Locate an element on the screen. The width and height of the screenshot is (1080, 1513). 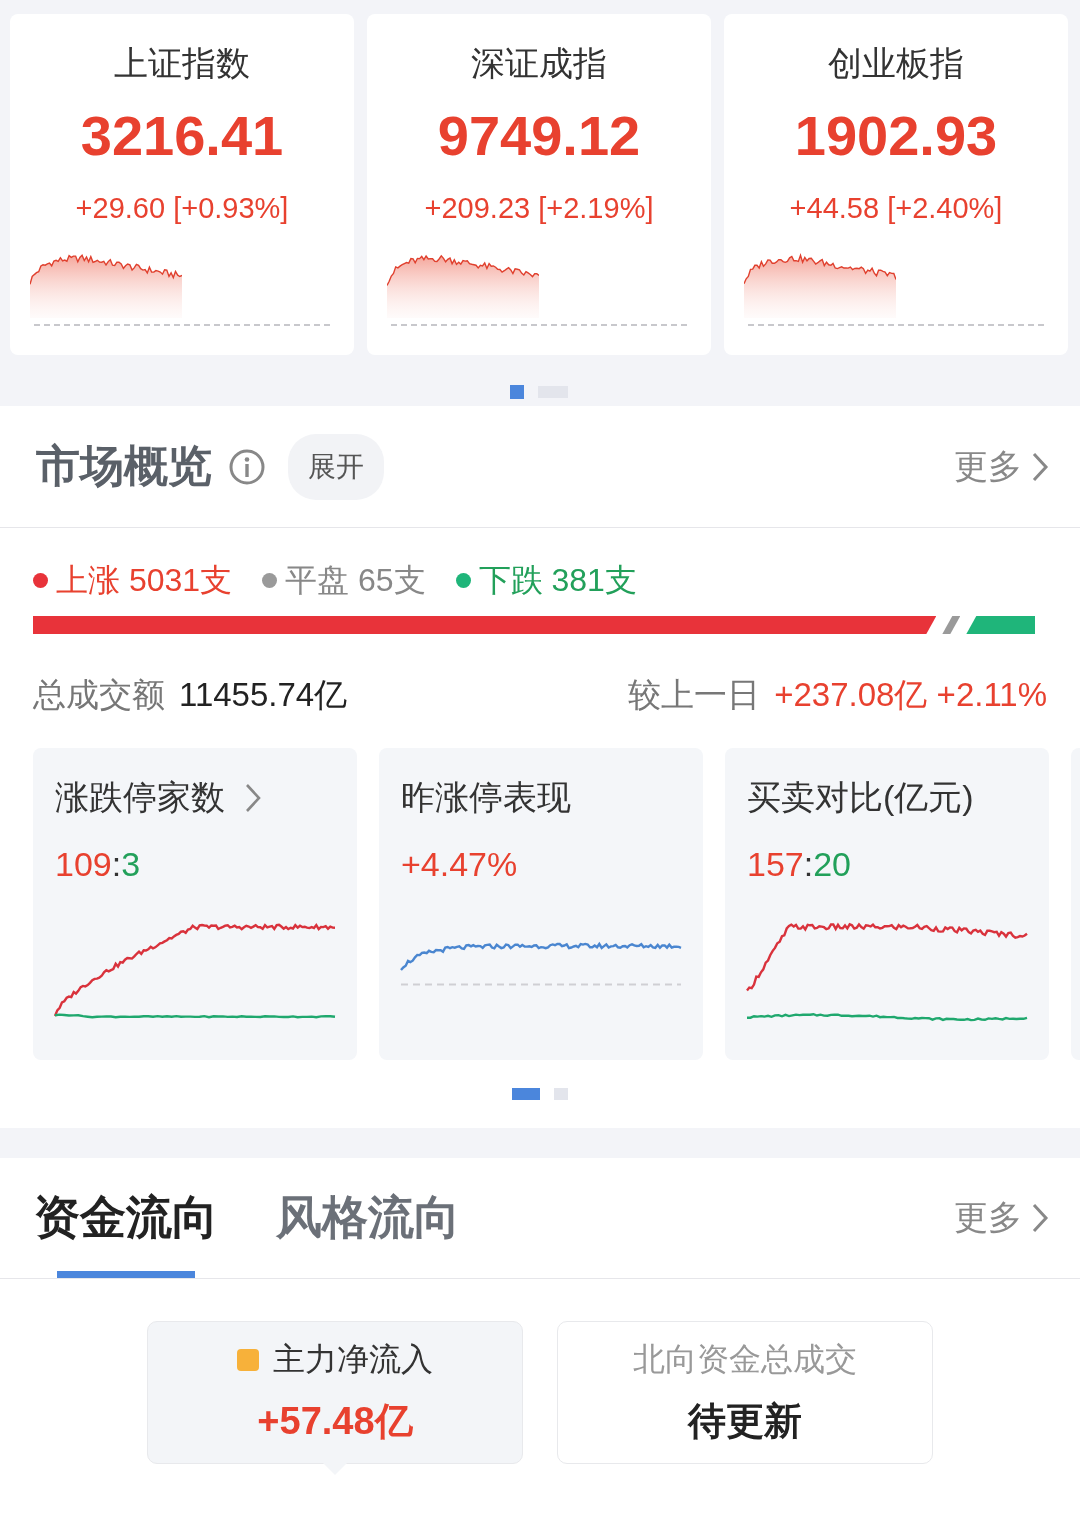
flow-label: 主力净流入 is located at coordinates (353, 1359).